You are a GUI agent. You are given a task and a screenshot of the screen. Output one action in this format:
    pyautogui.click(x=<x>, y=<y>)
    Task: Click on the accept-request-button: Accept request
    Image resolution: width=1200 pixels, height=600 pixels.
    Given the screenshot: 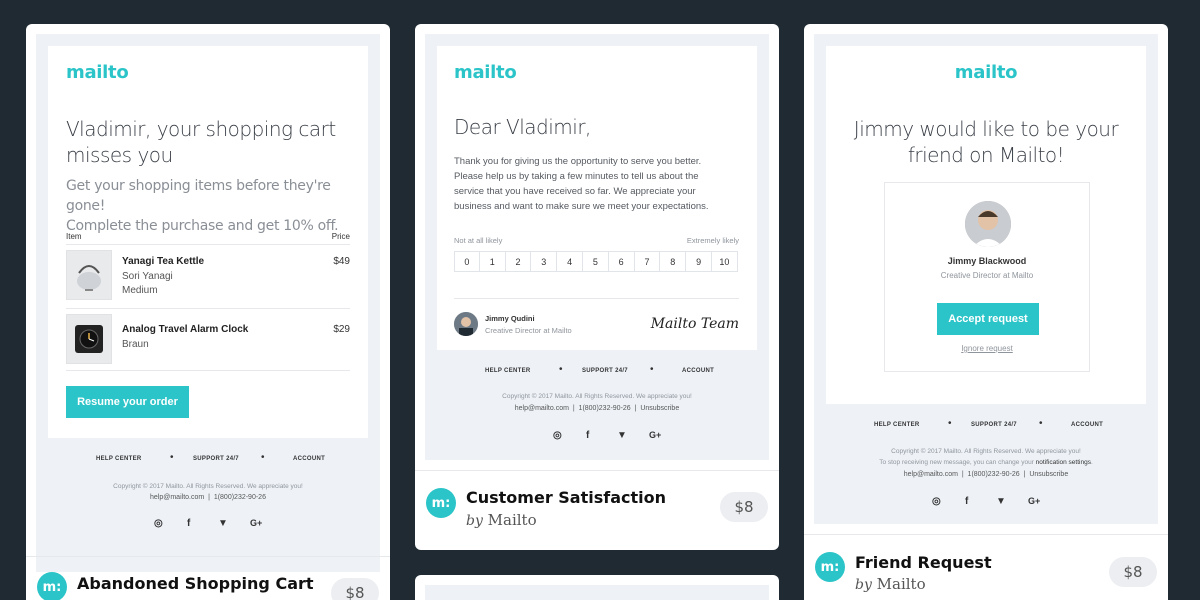 What is the action you would take?
    pyautogui.click(x=988, y=319)
    